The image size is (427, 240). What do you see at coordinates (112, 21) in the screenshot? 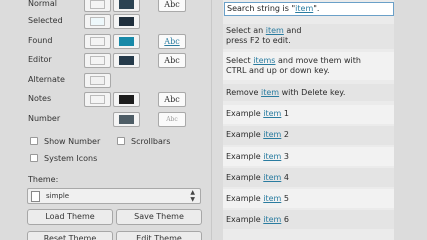
I see `row-selected: Selected` at bounding box center [112, 21].